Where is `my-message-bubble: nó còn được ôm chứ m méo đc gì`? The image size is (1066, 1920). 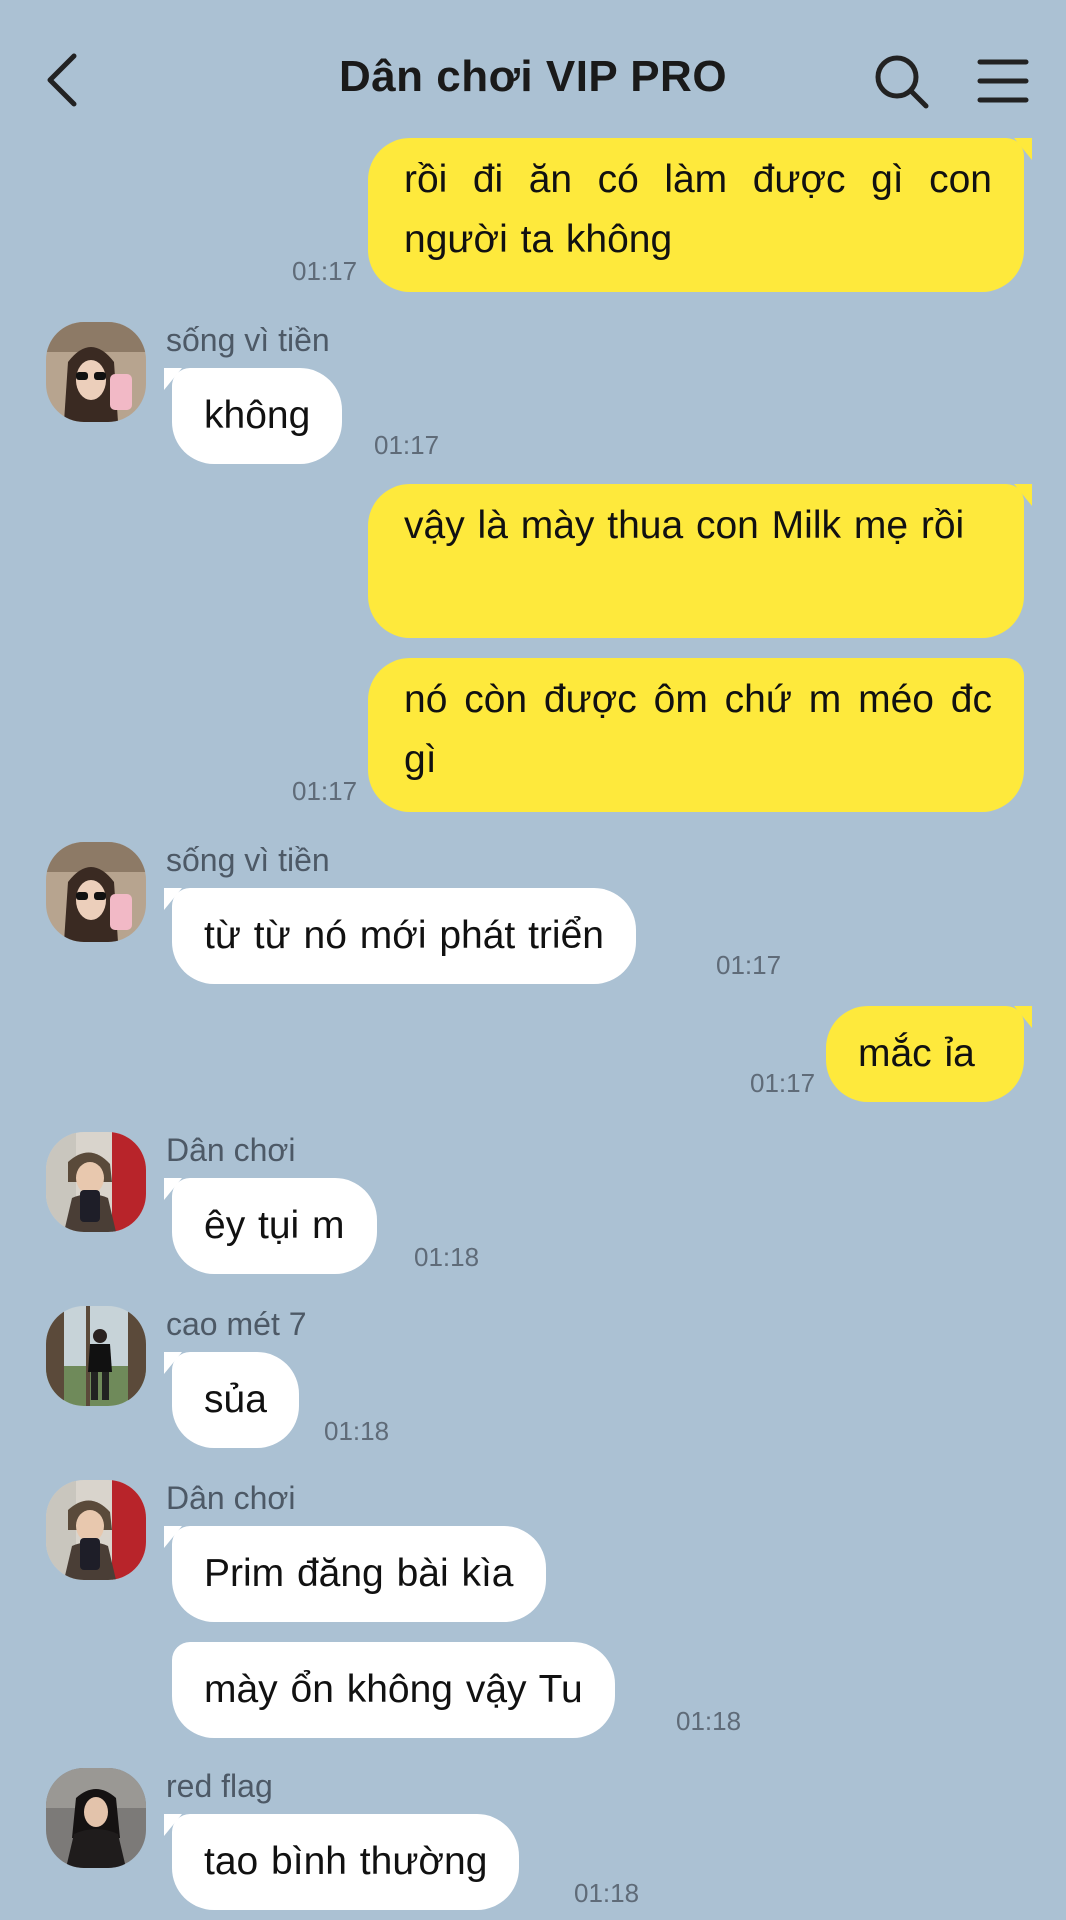
my-message-bubble: nó còn được ôm chứ m méo đc gì is located at coordinates (696, 735).